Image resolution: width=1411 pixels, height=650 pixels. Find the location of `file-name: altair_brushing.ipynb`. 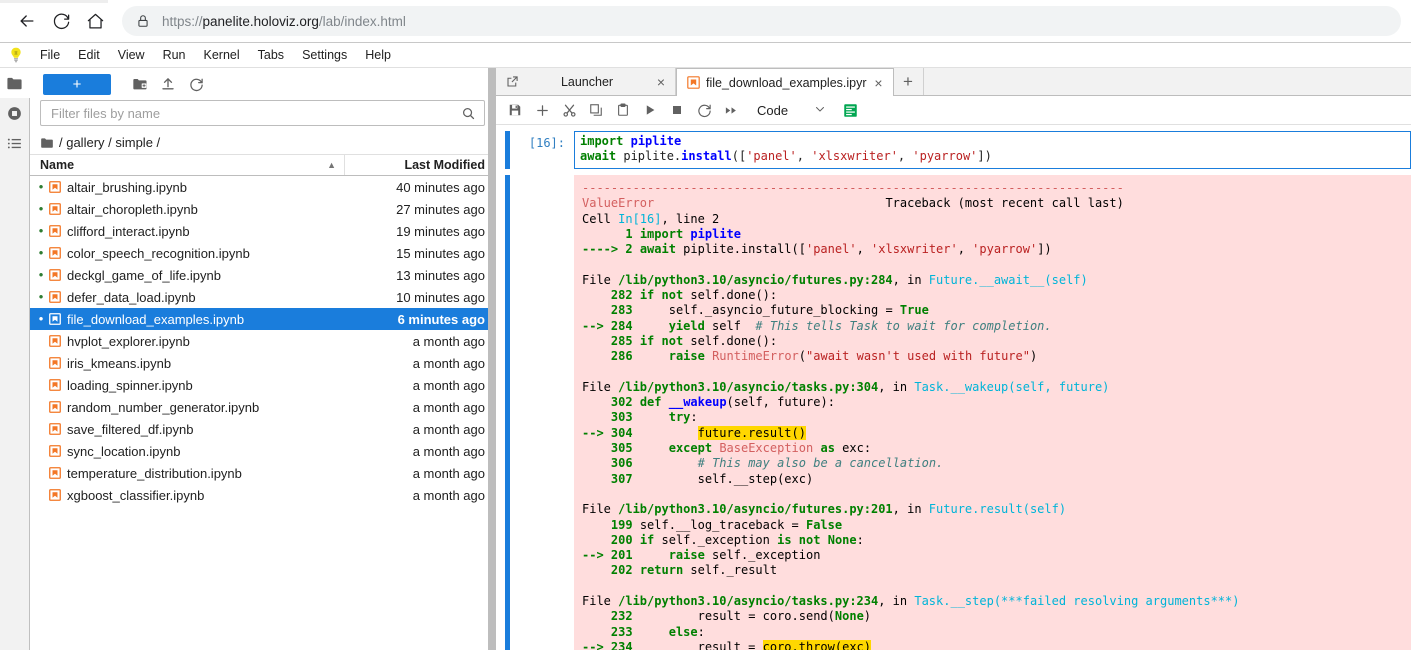

file-name: altair_brushing.ipynb is located at coordinates (127, 187).